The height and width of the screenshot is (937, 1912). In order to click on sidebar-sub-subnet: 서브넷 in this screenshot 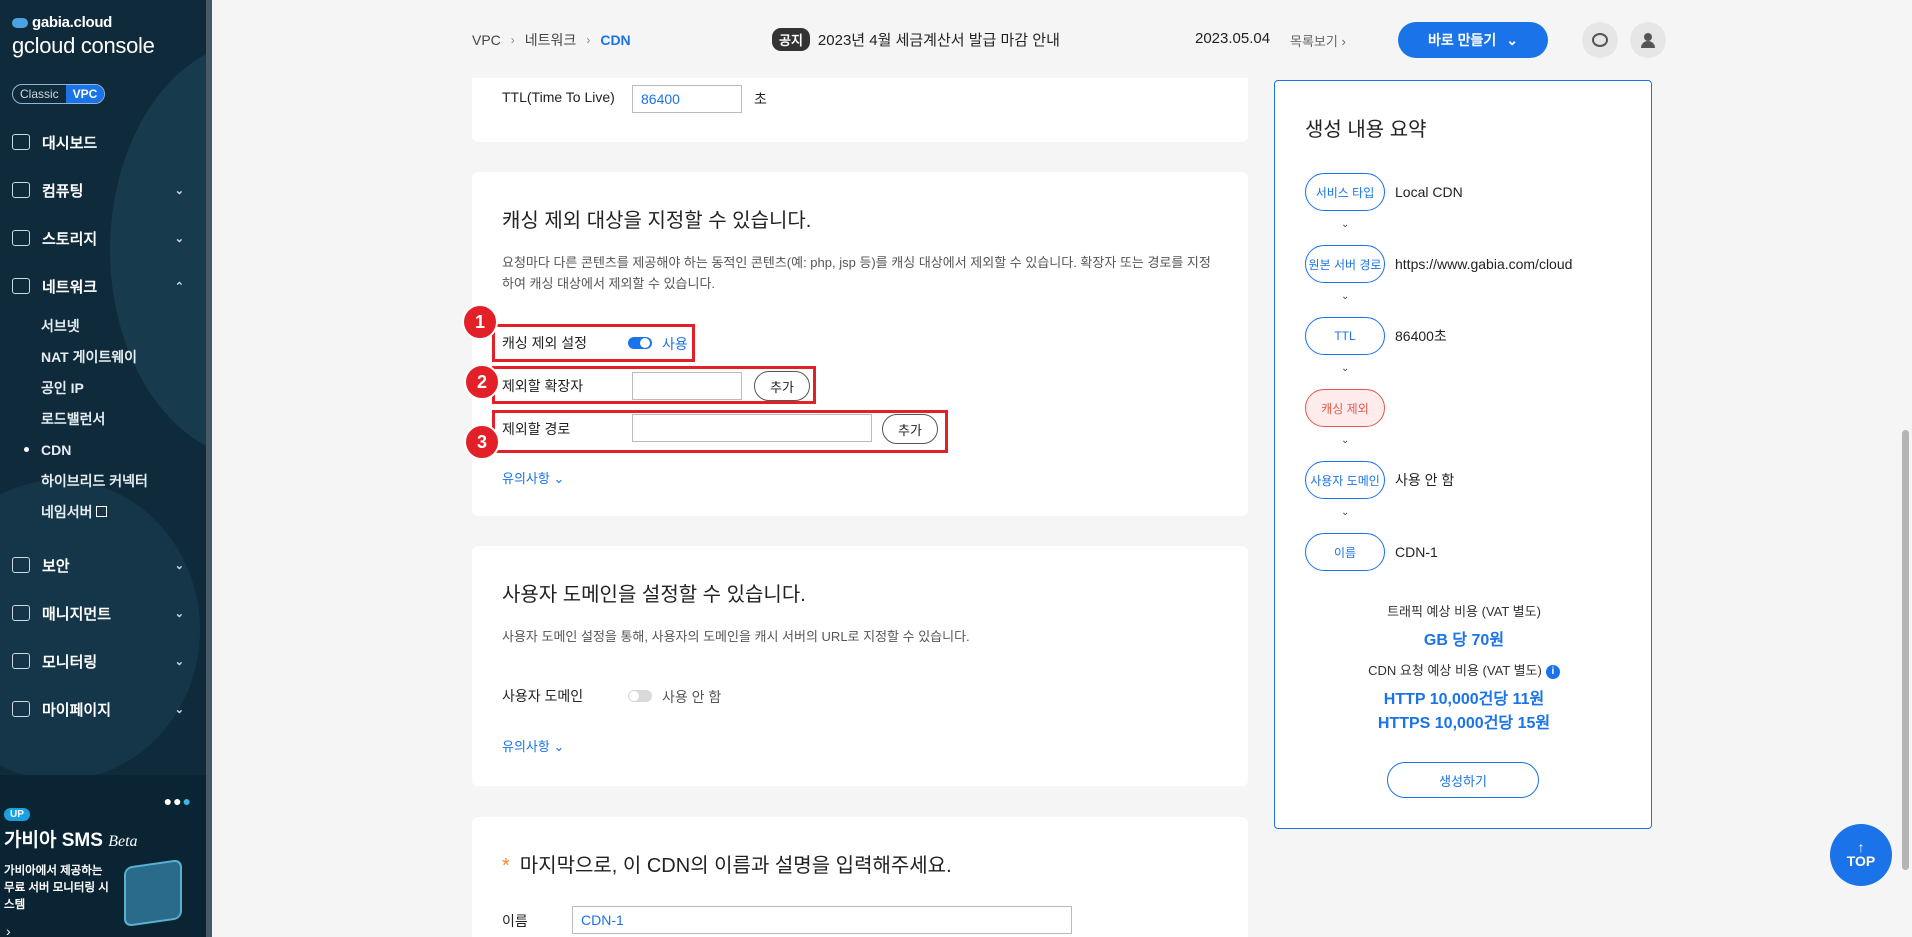, I will do `click(103, 325)`.